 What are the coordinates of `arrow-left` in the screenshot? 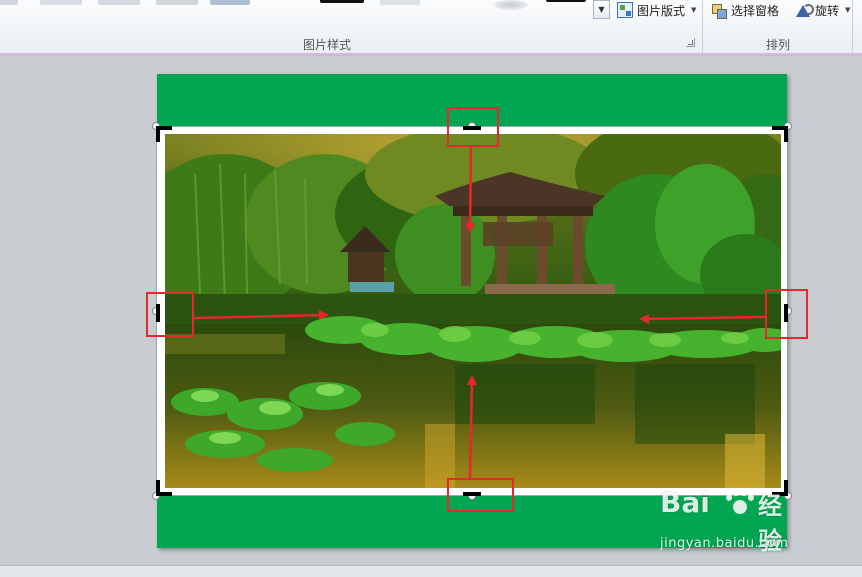 It's located at (702, 318).